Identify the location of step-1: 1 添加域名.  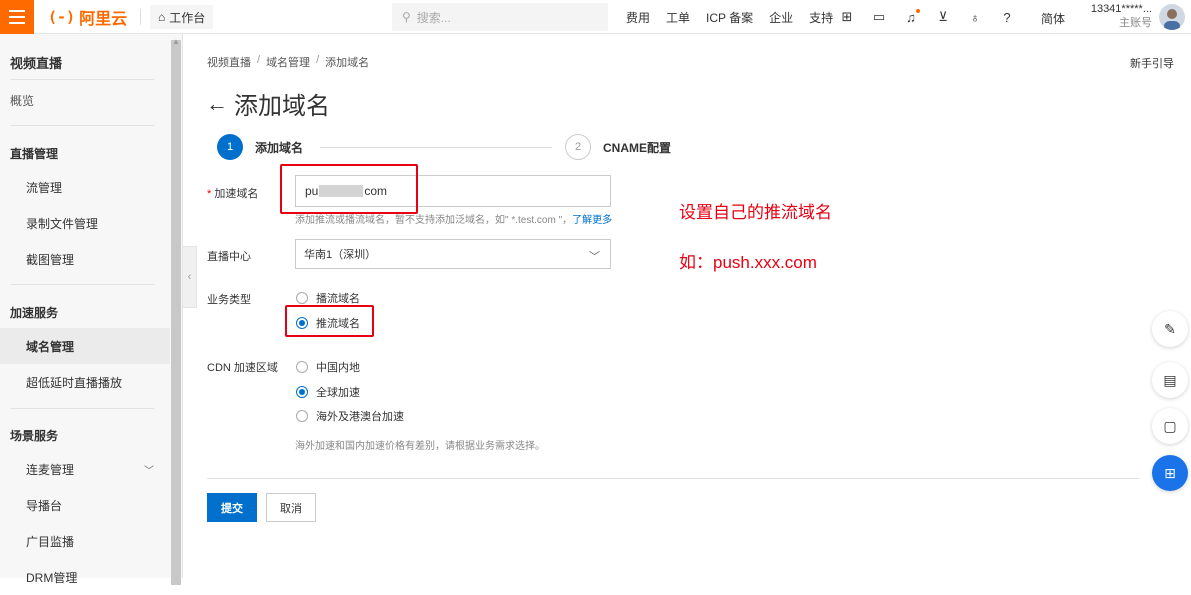
(260, 147).